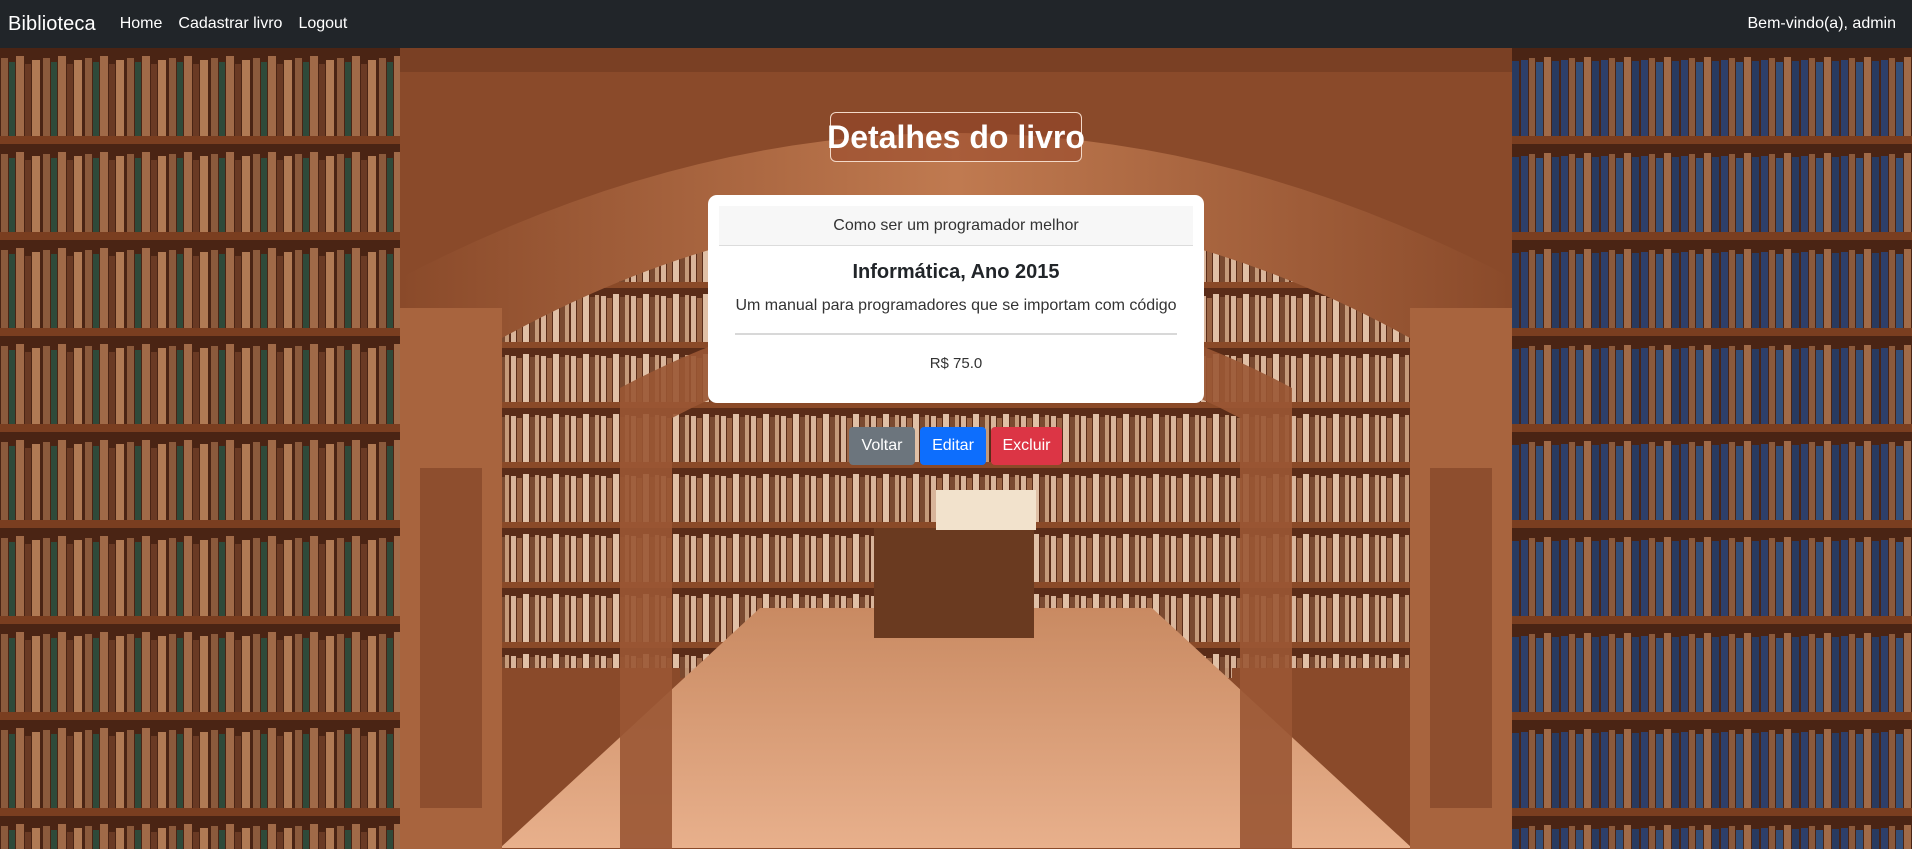 Image resolution: width=1912 pixels, height=849 pixels. Describe the element at coordinates (141, 24) in the screenshot. I see `nav-link-home: Home` at that location.